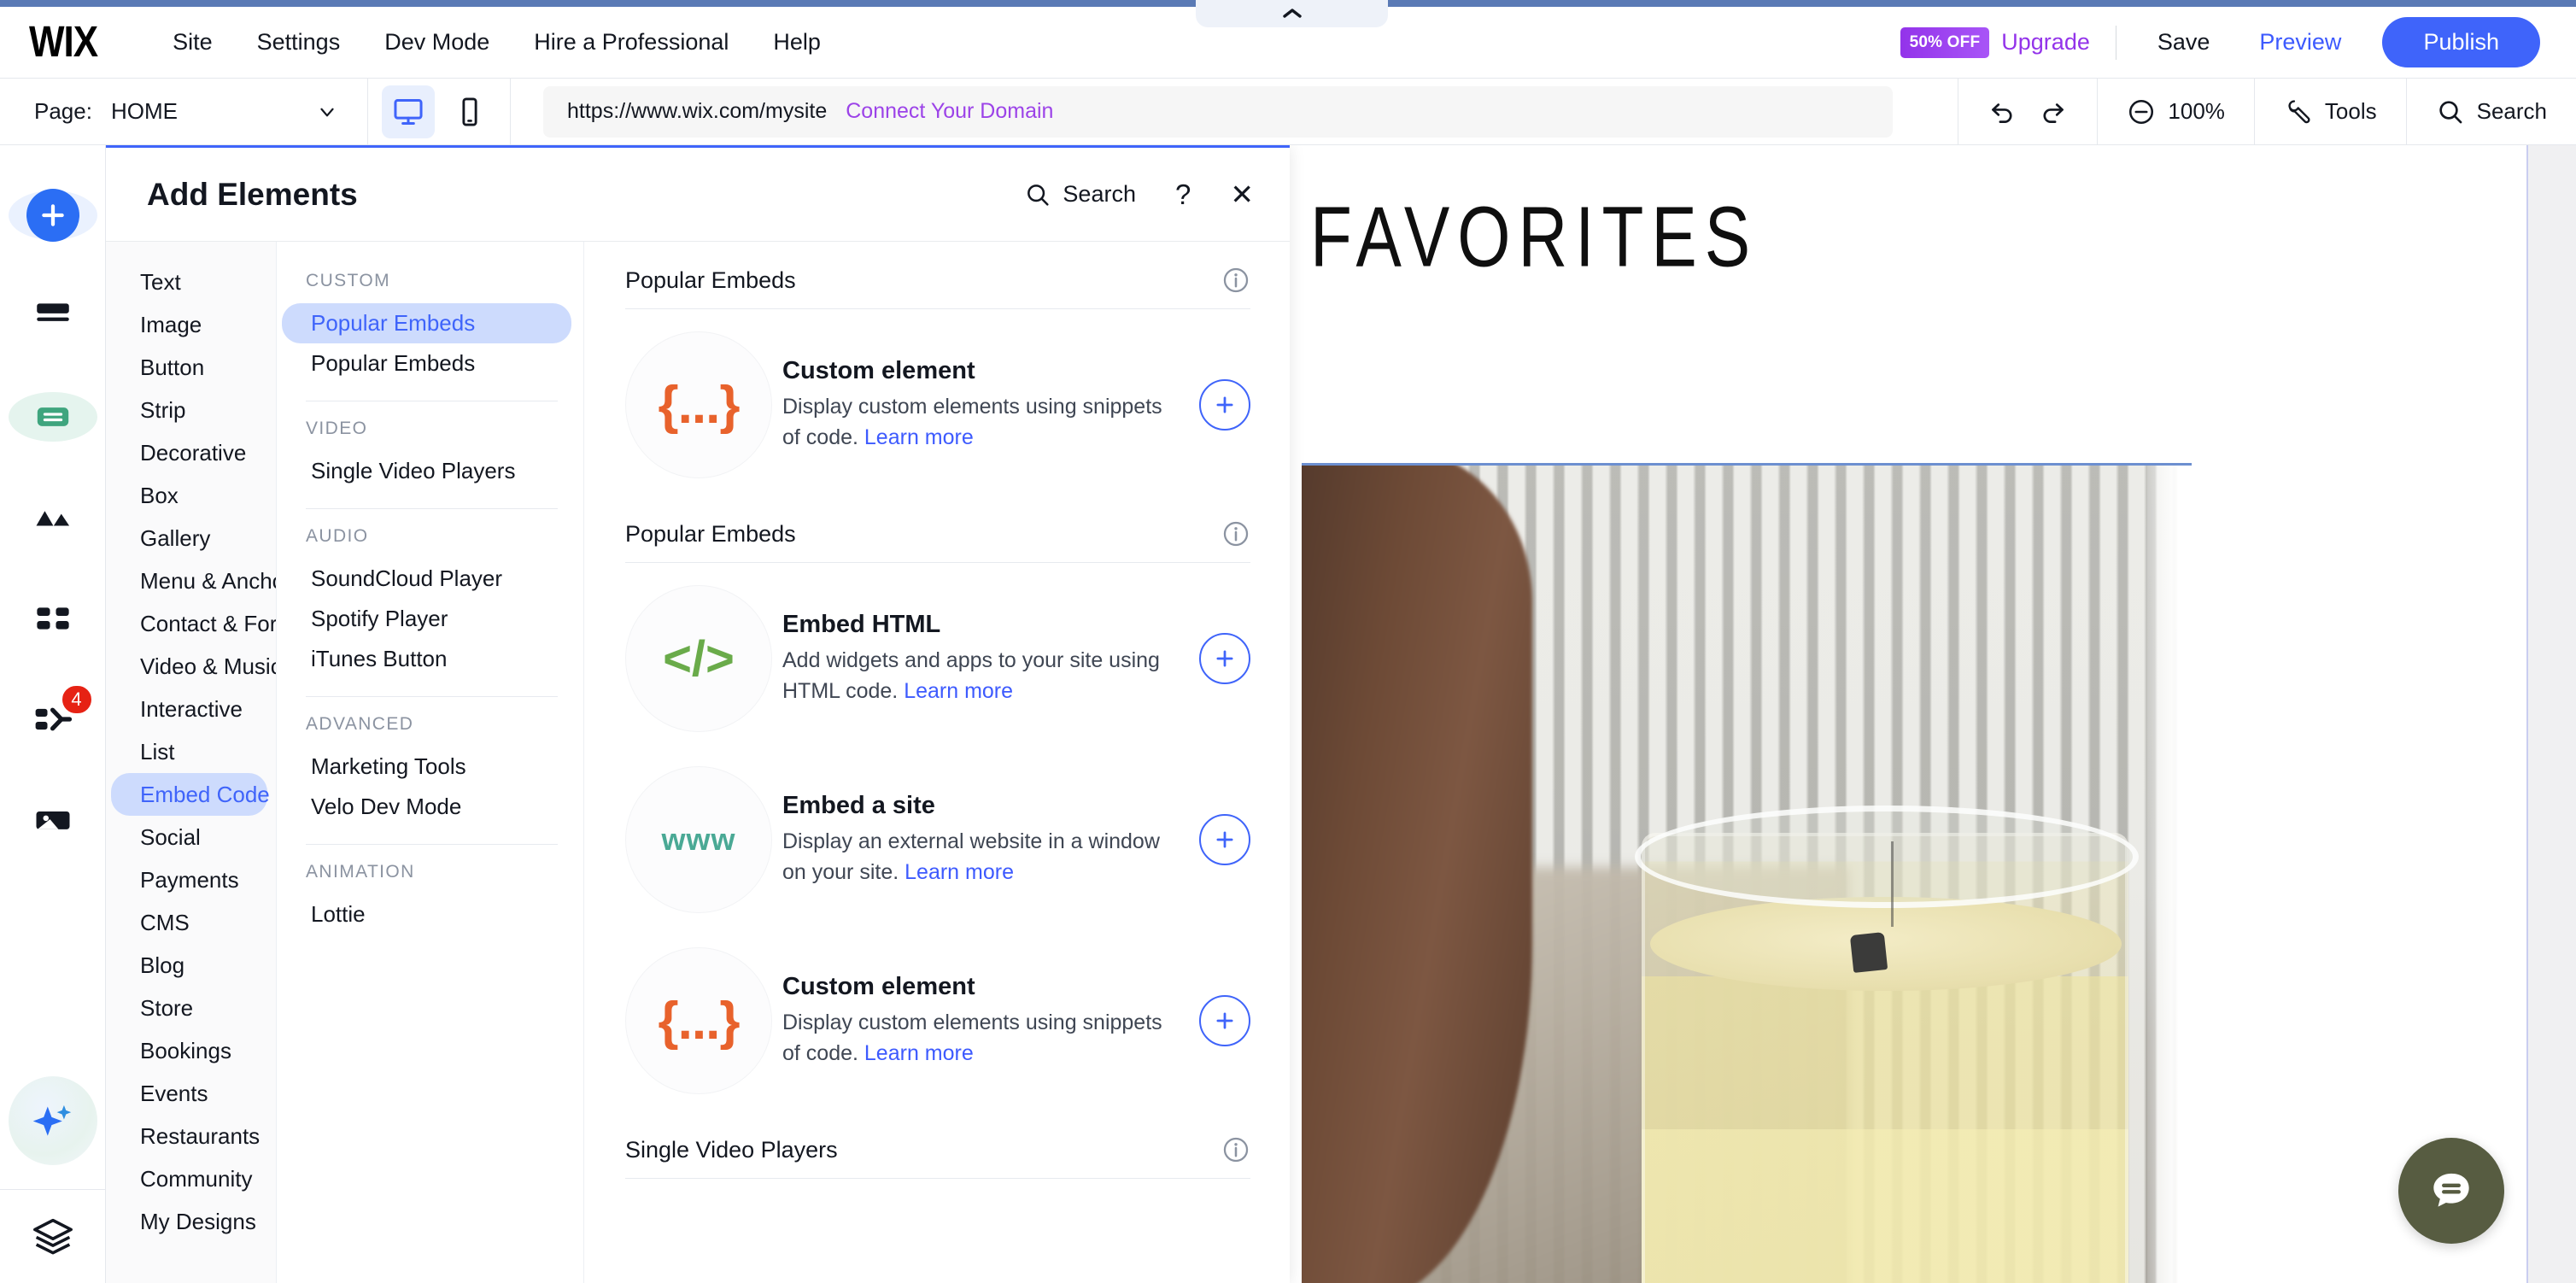  What do you see at coordinates (426, 659) in the screenshot?
I see `subitem-itunes-button: iTunes Button` at bounding box center [426, 659].